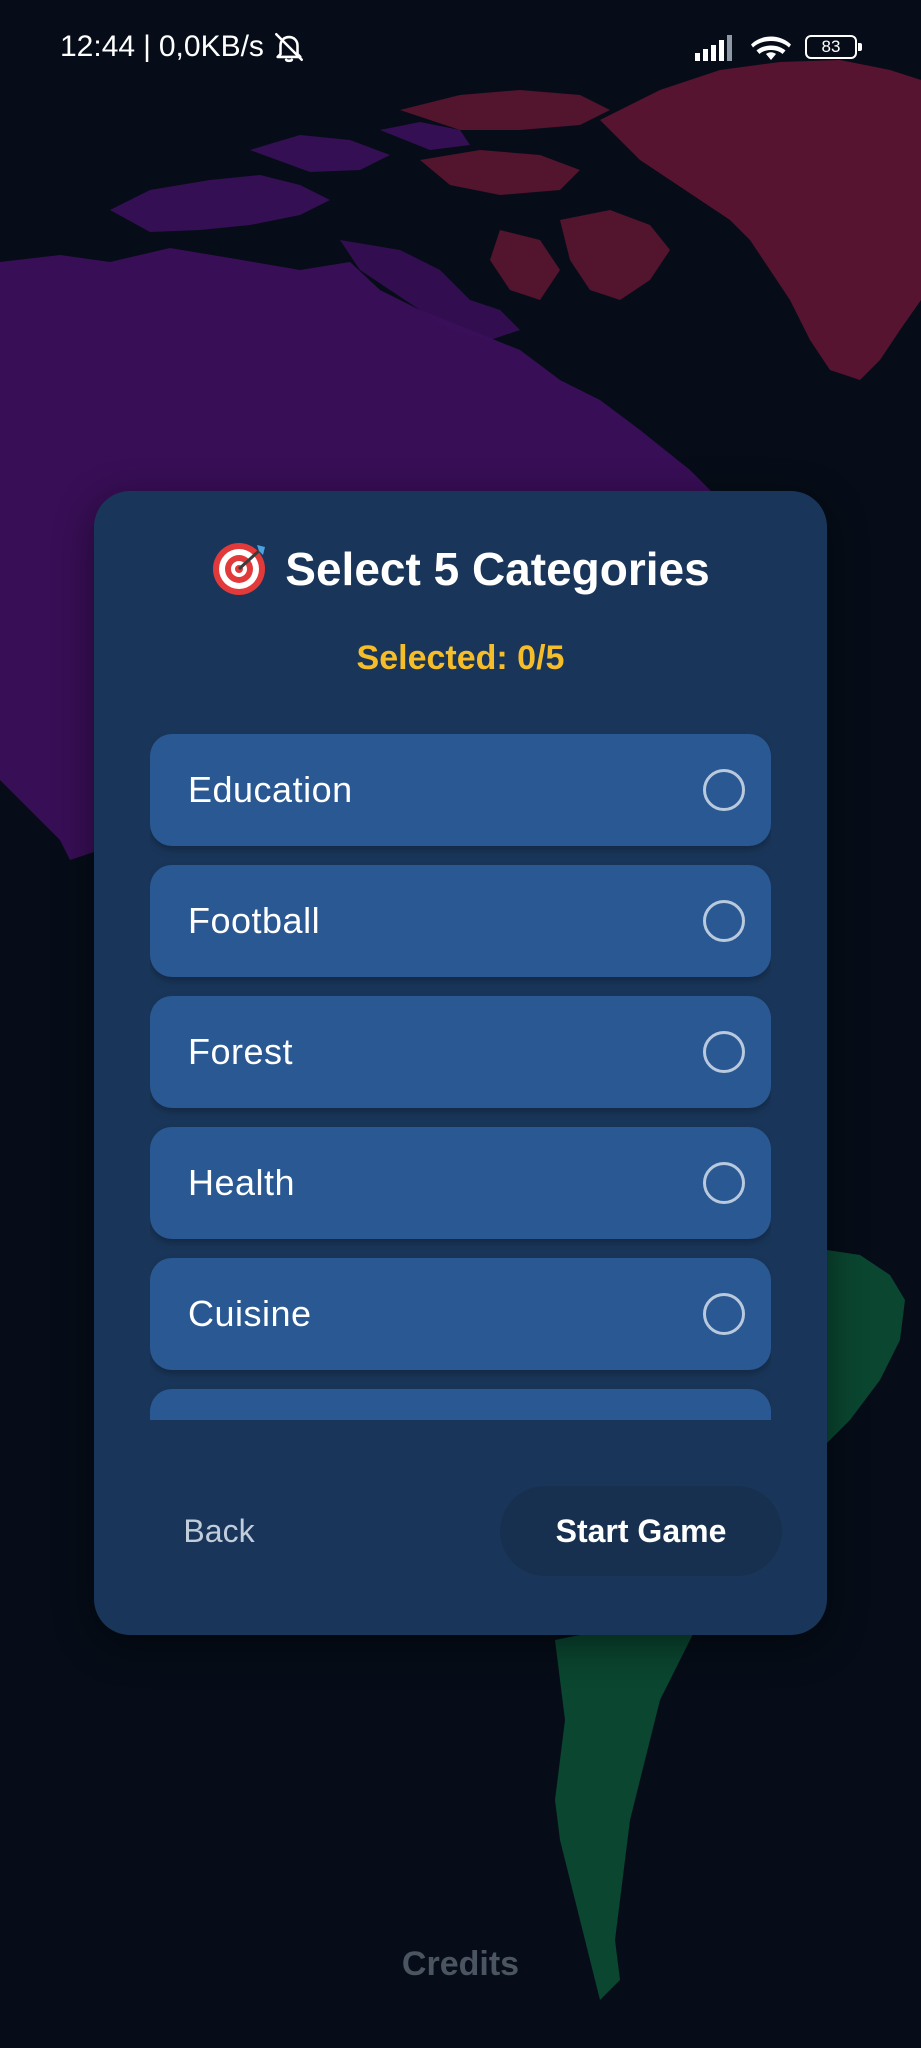  Describe the element at coordinates (254, 920) in the screenshot. I see `category-label: Football` at that location.